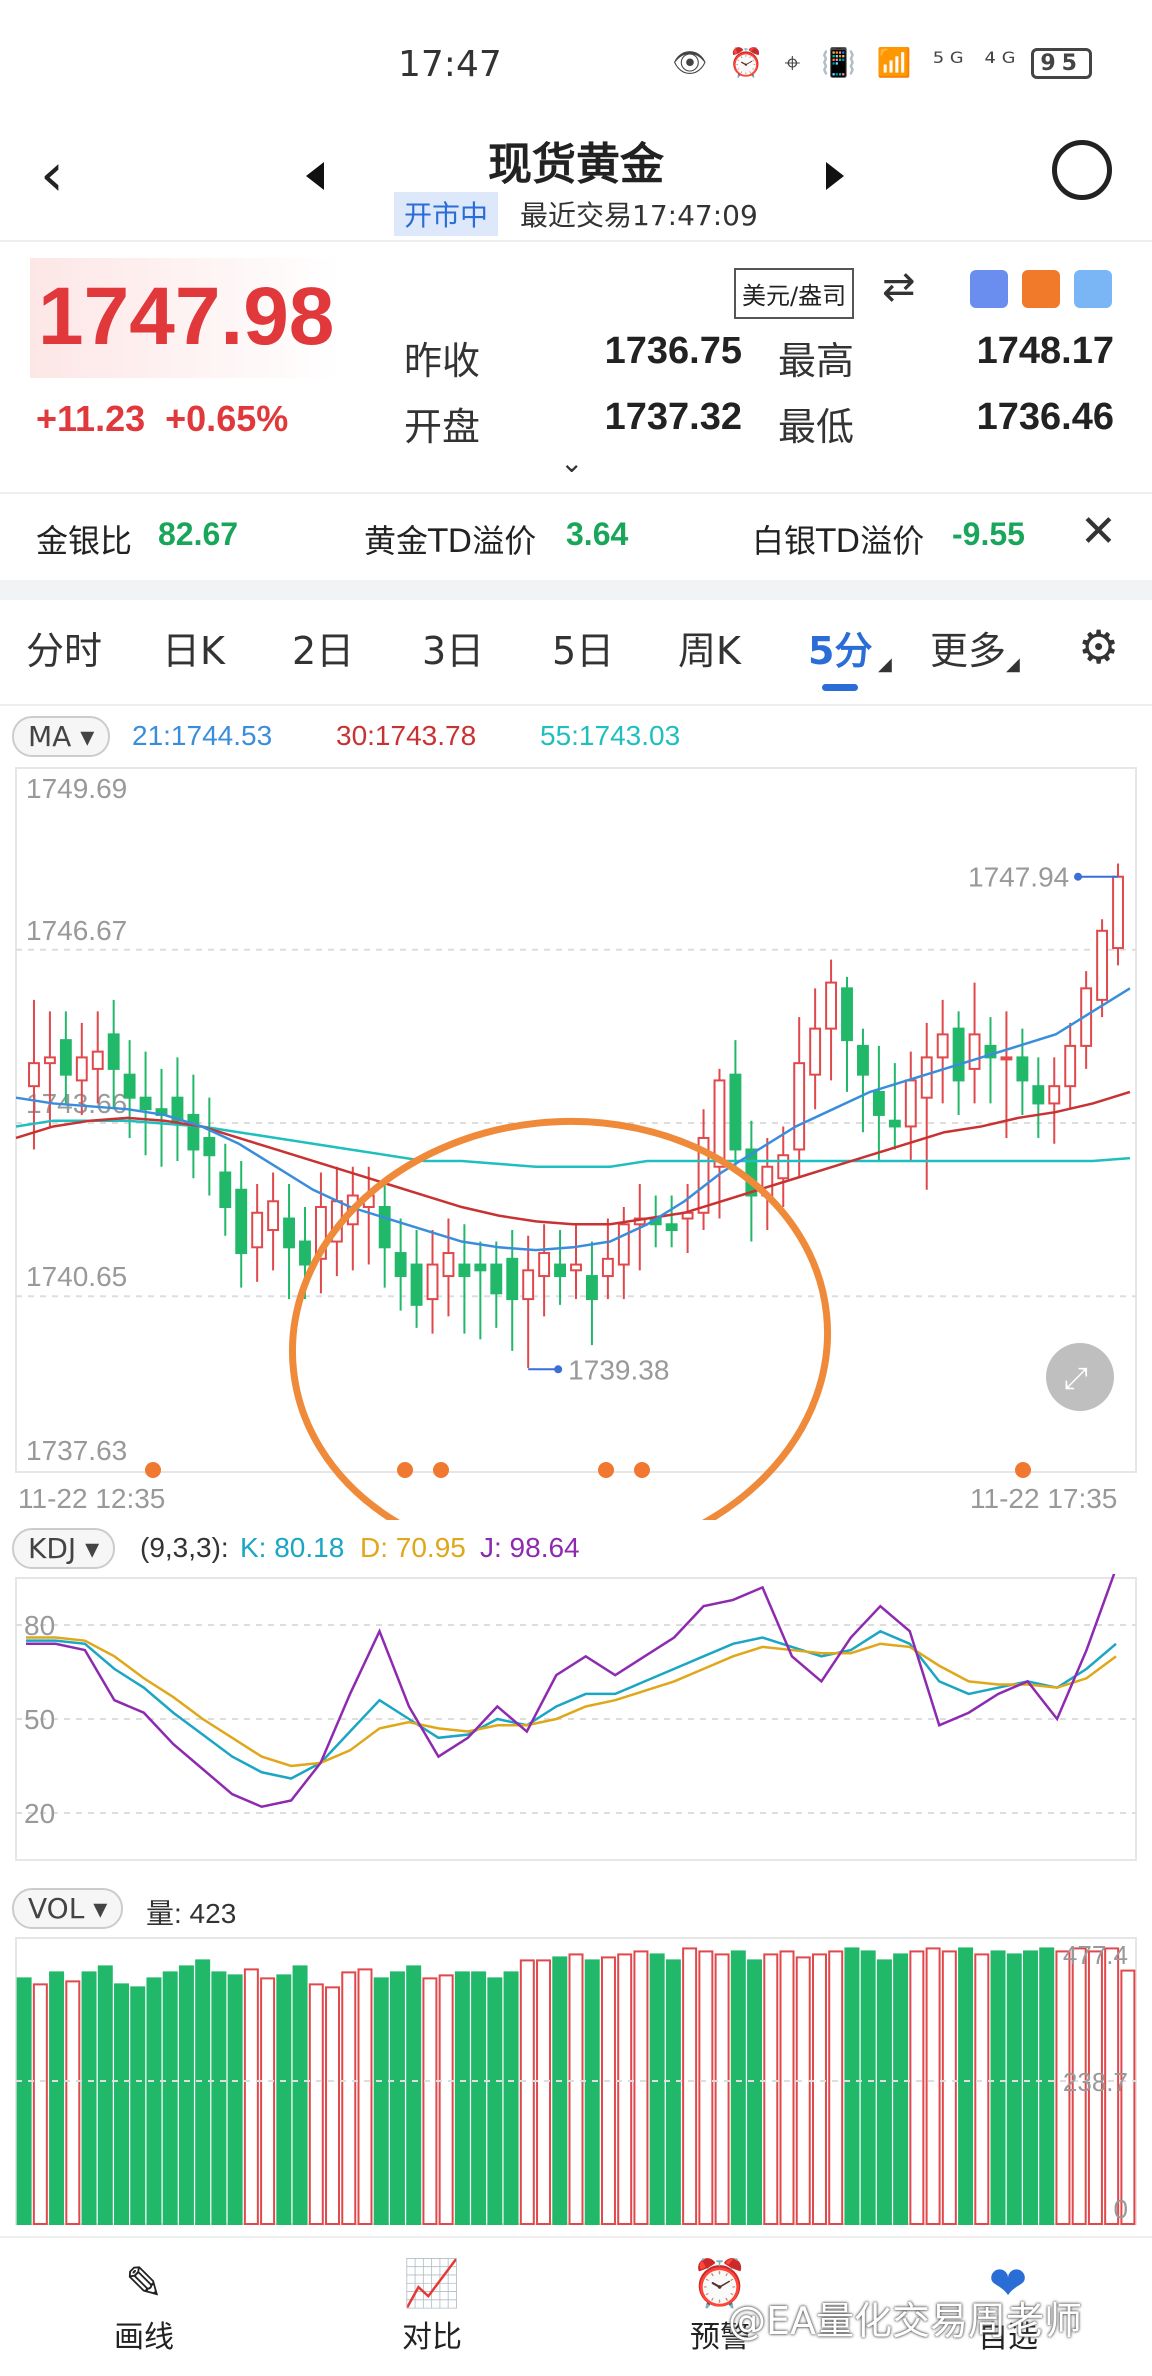 The height and width of the screenshot is (2376, 1152). I want to click on gear-icon: ⚙, so click(1098, 647).